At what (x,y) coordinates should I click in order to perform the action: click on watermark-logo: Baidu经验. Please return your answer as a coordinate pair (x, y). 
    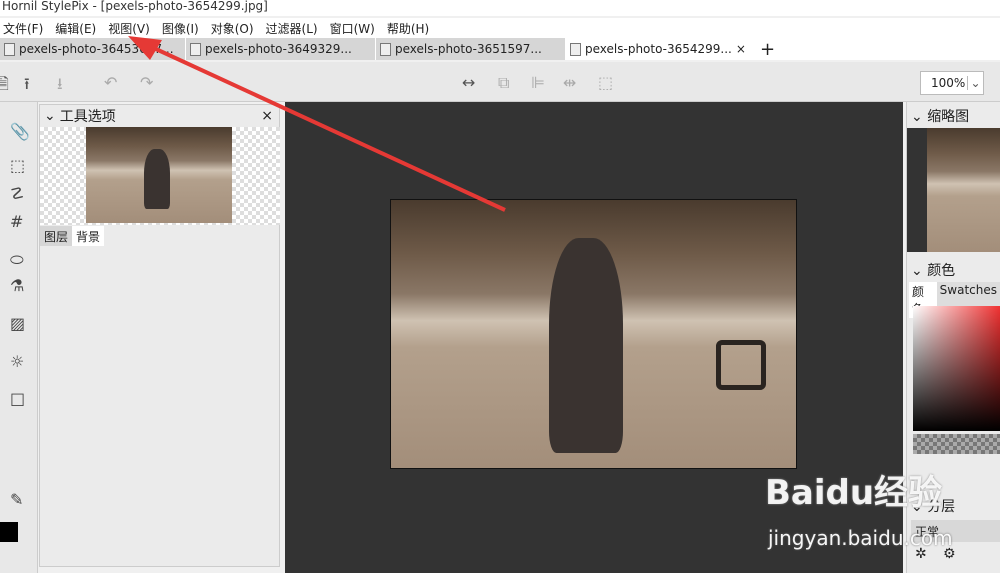
    Looking at the image, I should click on (854, 493).